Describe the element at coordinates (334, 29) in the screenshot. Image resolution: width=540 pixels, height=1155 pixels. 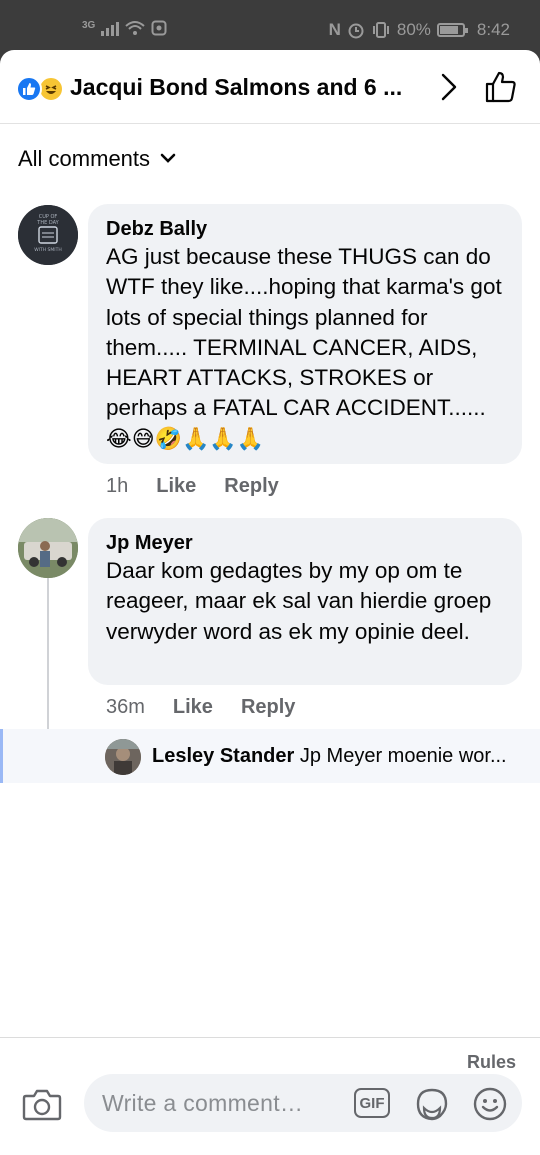
I see `nfc-icon: N` at that location.